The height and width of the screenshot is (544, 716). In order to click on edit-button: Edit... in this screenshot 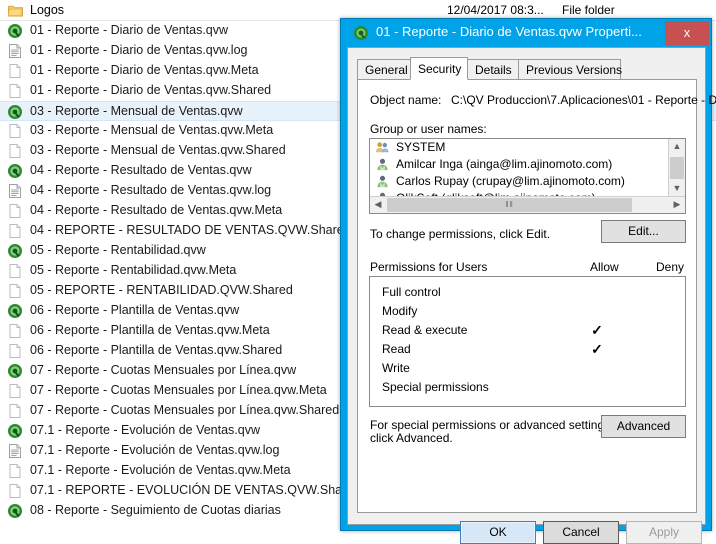, I will do `click(643, 231)`.